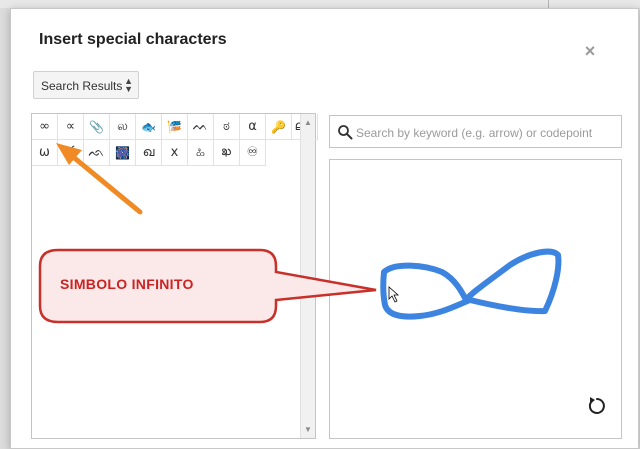 This screenshot has height=449, width=640. Describe the element at coordinates (201, 127) in the screenshot. I see `char-cell-tai-tham-letter: ᨓ` at that location.